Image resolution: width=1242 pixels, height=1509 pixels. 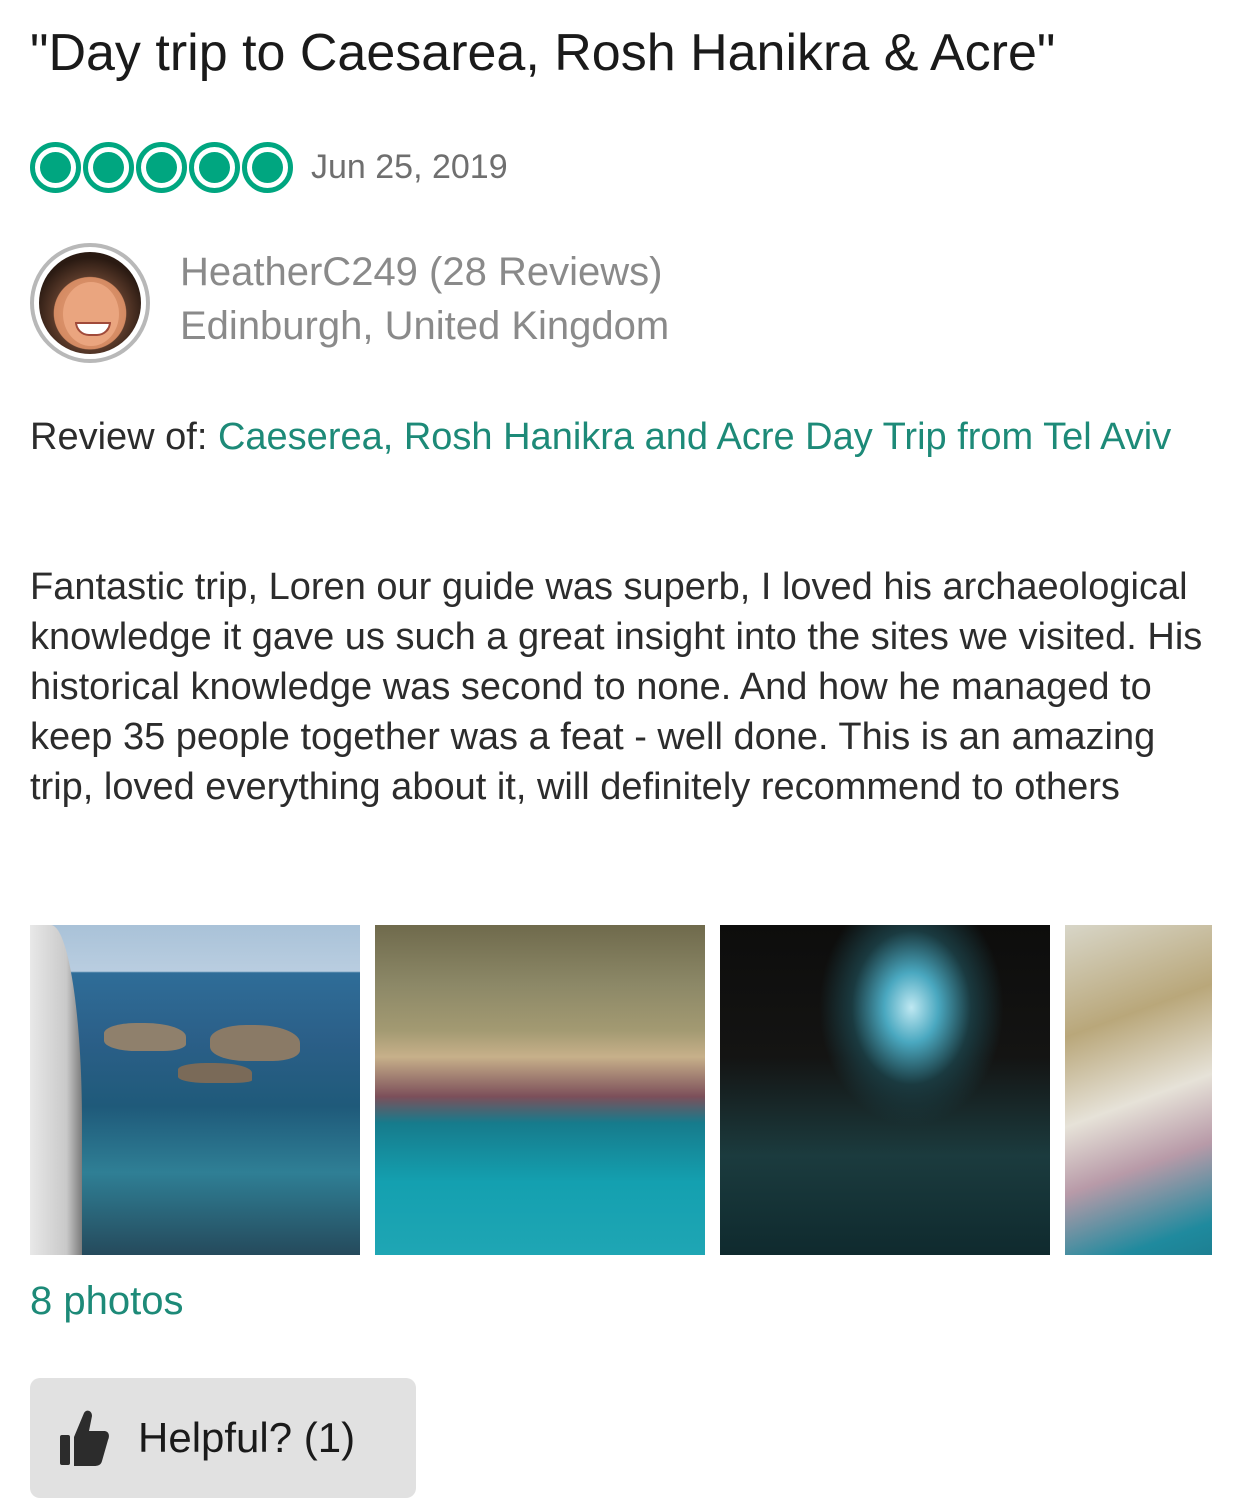 What do you see at coordinates (425, 326) in the screenshot?
I see `reviewer-location: Edinburgh, United Kingdom` at bounding box center [425, 326].